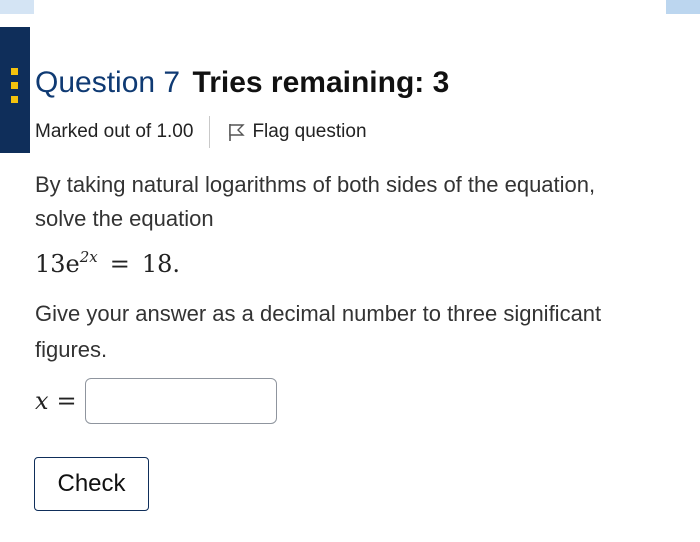 This screenshot has height=542, width=700. What do you see at coordinates (180, 401) in the screenshot?
I see `answer-input` at bounding box center [180, 401].